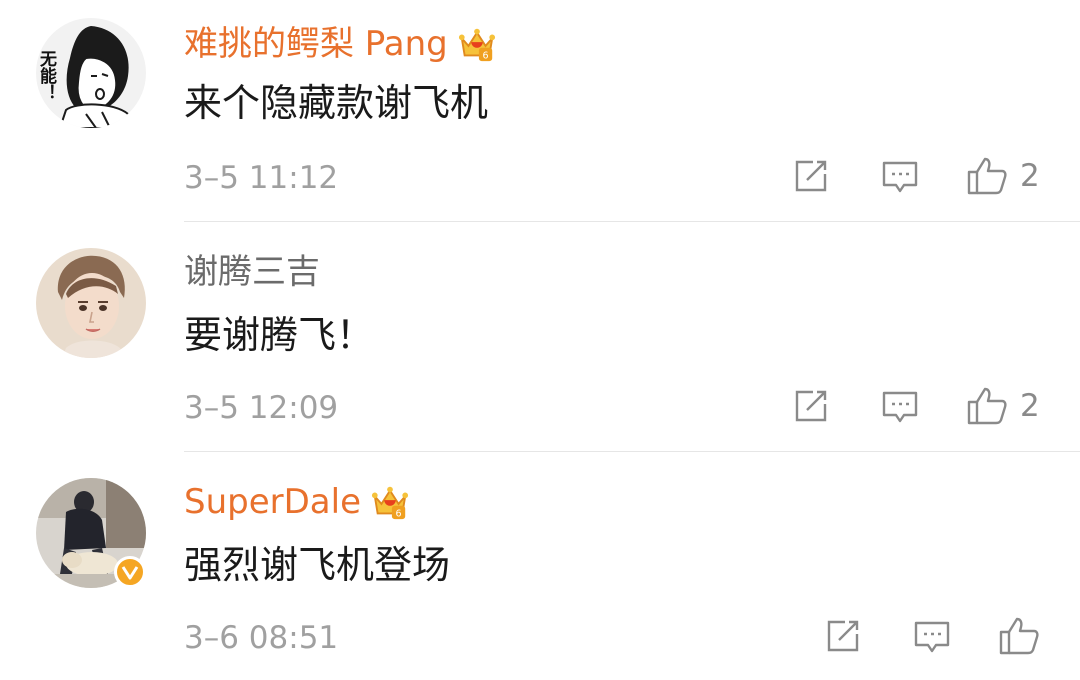 The width and height of the screenshot is (1080, 680). What do you see at coordinates (279, 335) in the screenshot?
I see `comment-text: 要谢腾飞！` at bounding box center [279, 335].